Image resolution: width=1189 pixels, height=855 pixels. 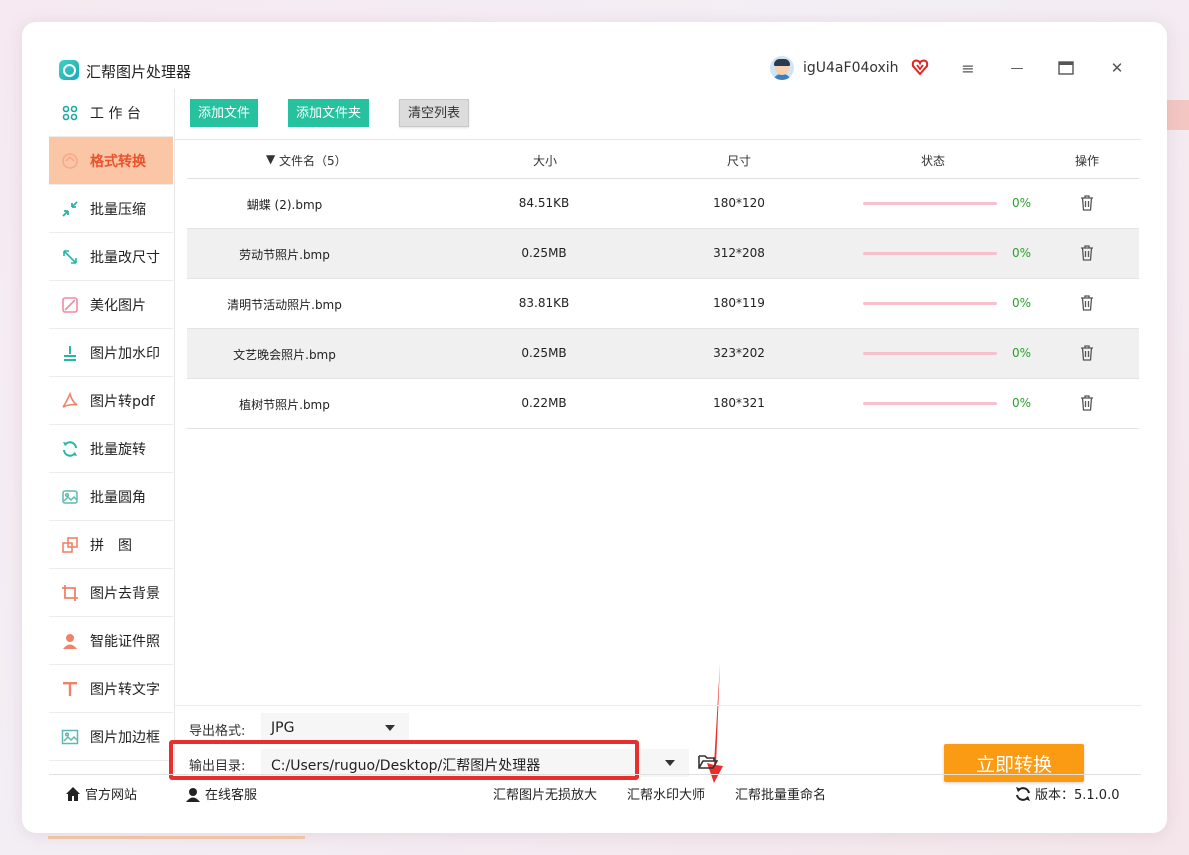 I want to click on version-label: 版本：5.1.0.0, so click(x=1077, y=795).